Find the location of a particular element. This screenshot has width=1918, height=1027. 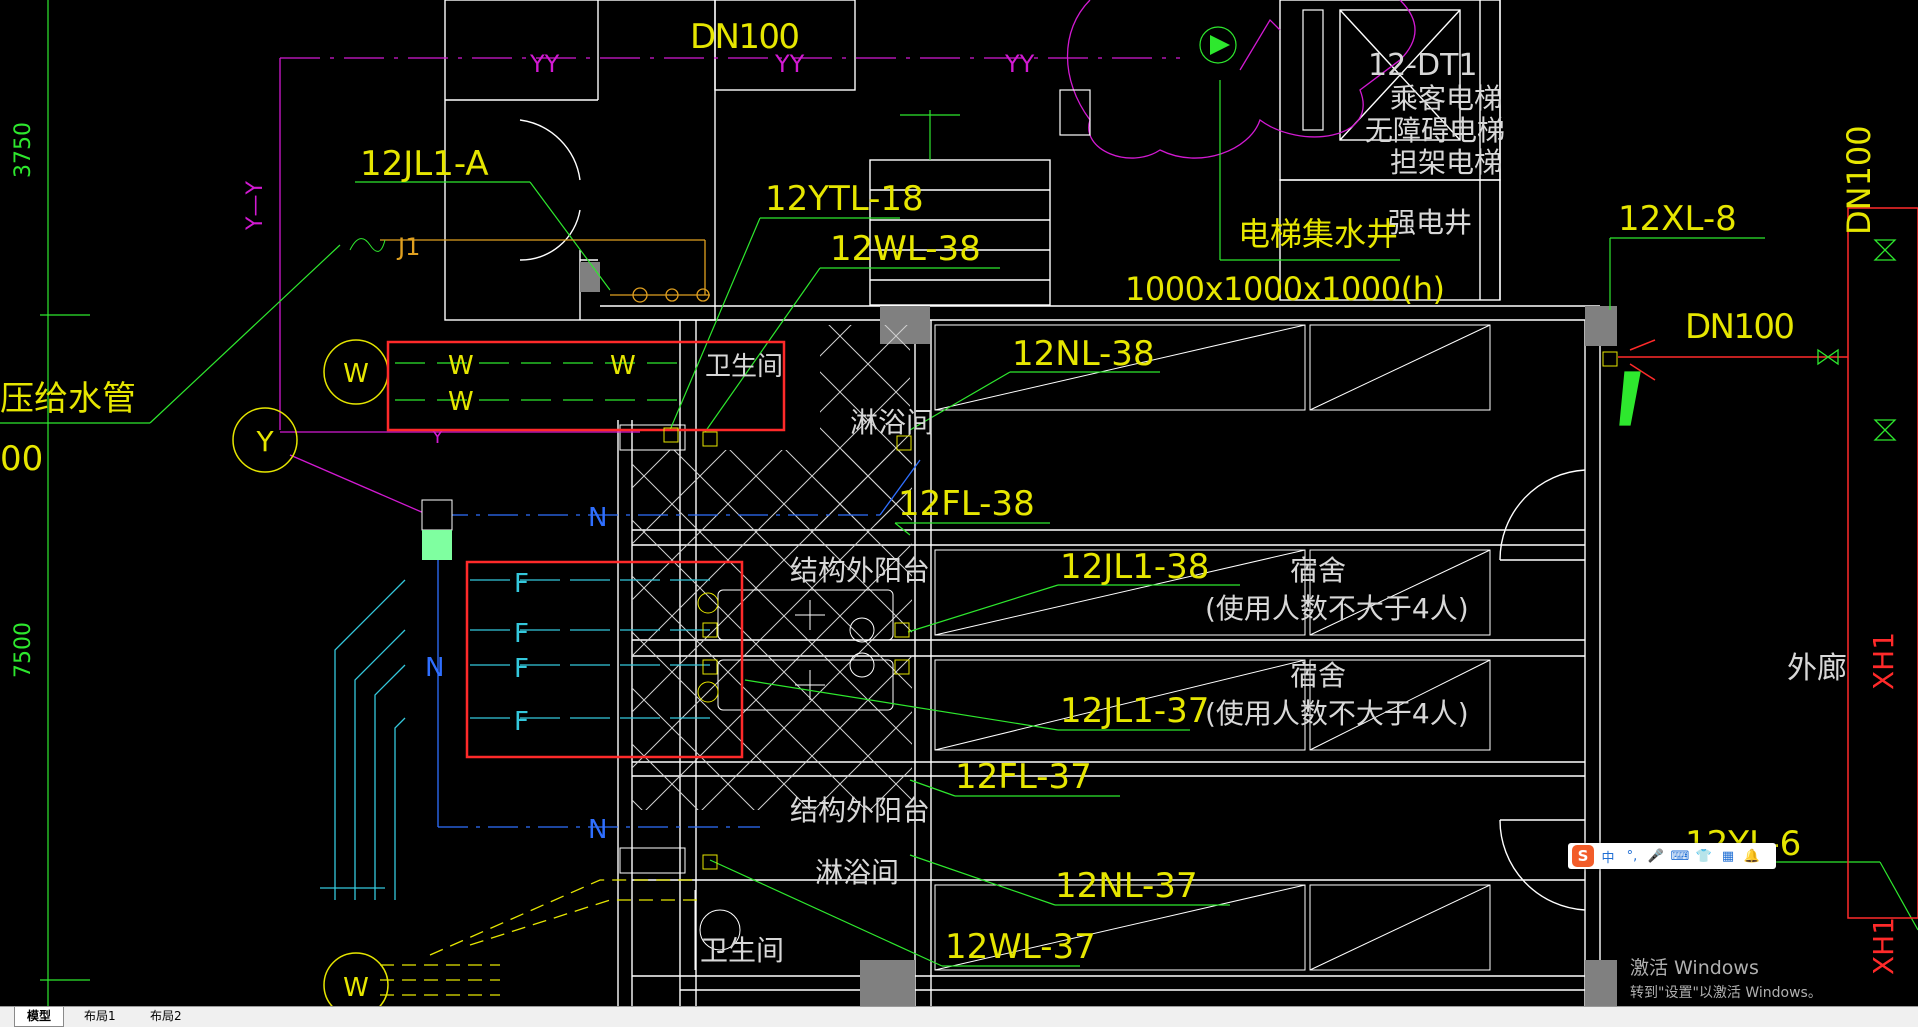

n-label-top: N is located at coordinates (597, 518).